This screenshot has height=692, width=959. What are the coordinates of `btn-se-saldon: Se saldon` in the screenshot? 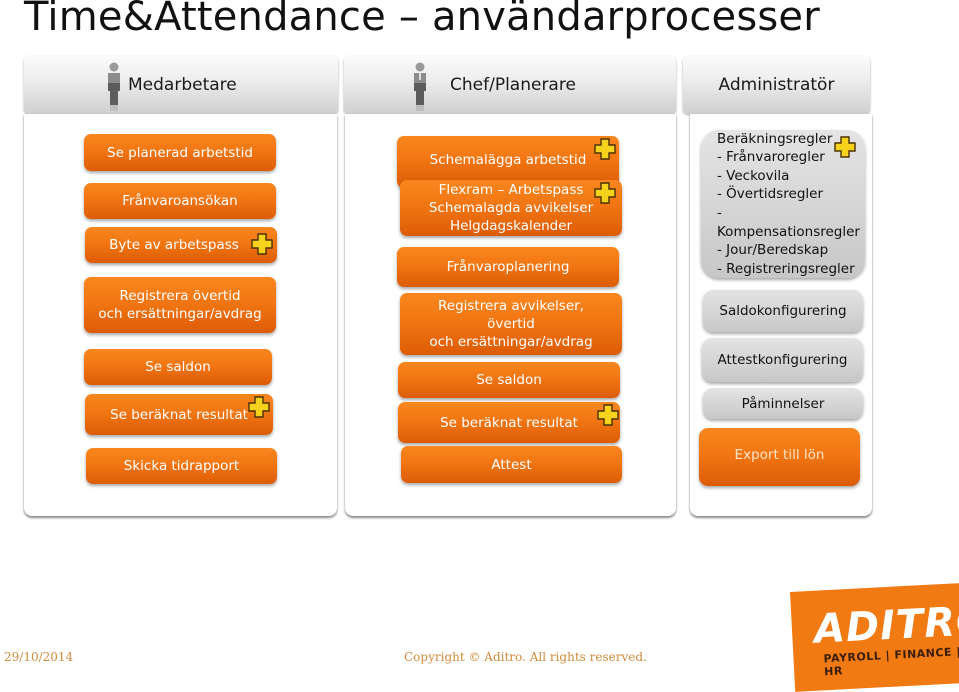 It's located at (178, 367).